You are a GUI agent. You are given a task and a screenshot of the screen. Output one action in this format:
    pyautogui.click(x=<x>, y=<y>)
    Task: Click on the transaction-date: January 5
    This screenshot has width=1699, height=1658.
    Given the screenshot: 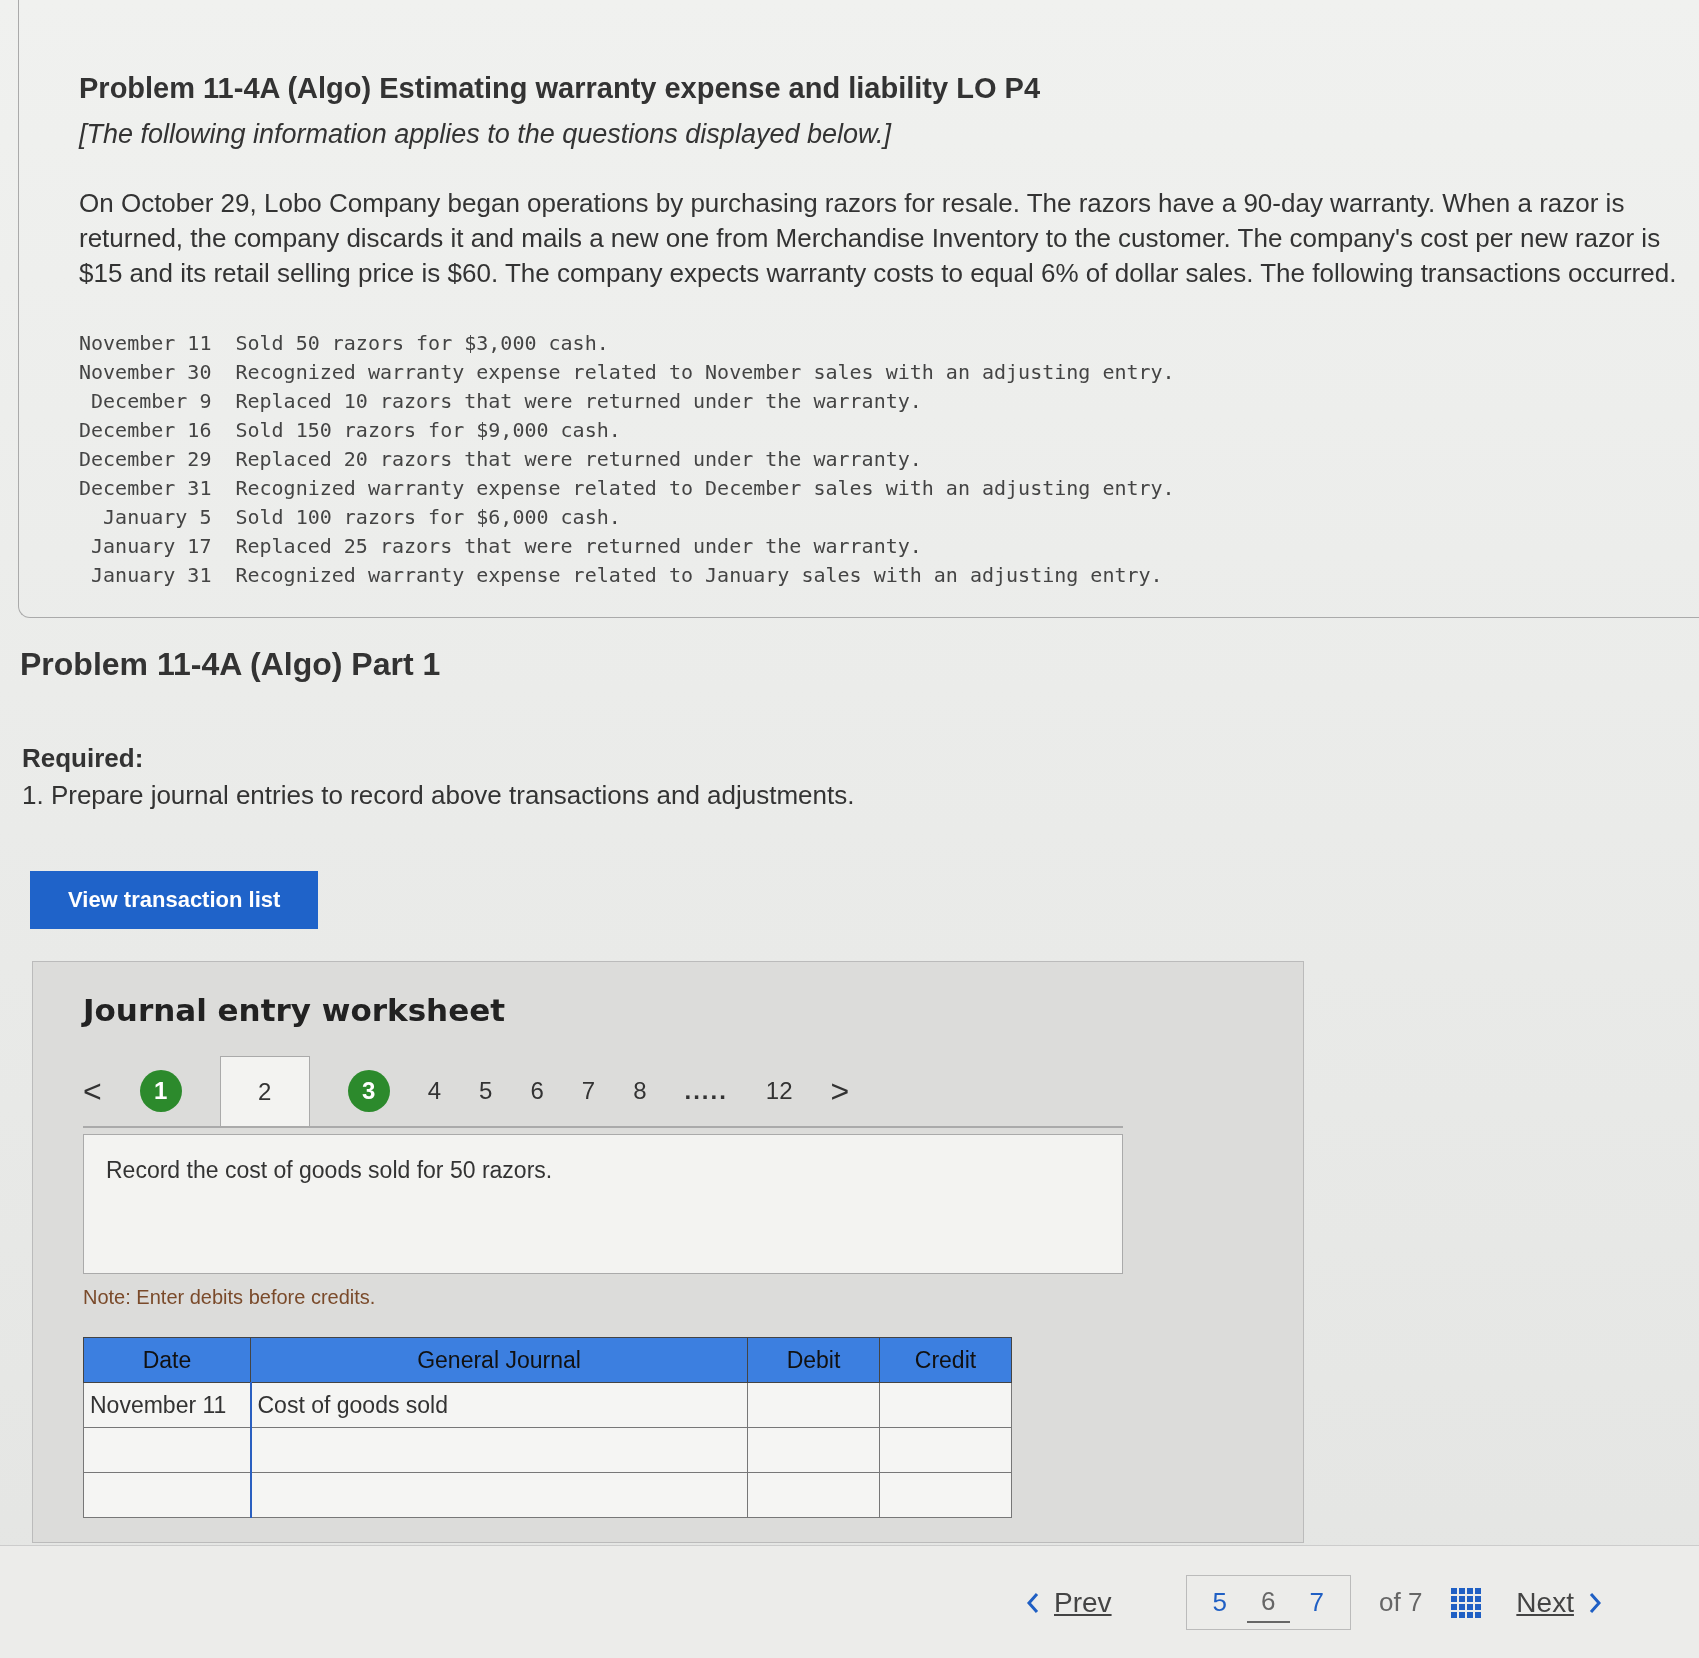 What is the action you would take?
    pyautogui.click(x=157, y=517)
    